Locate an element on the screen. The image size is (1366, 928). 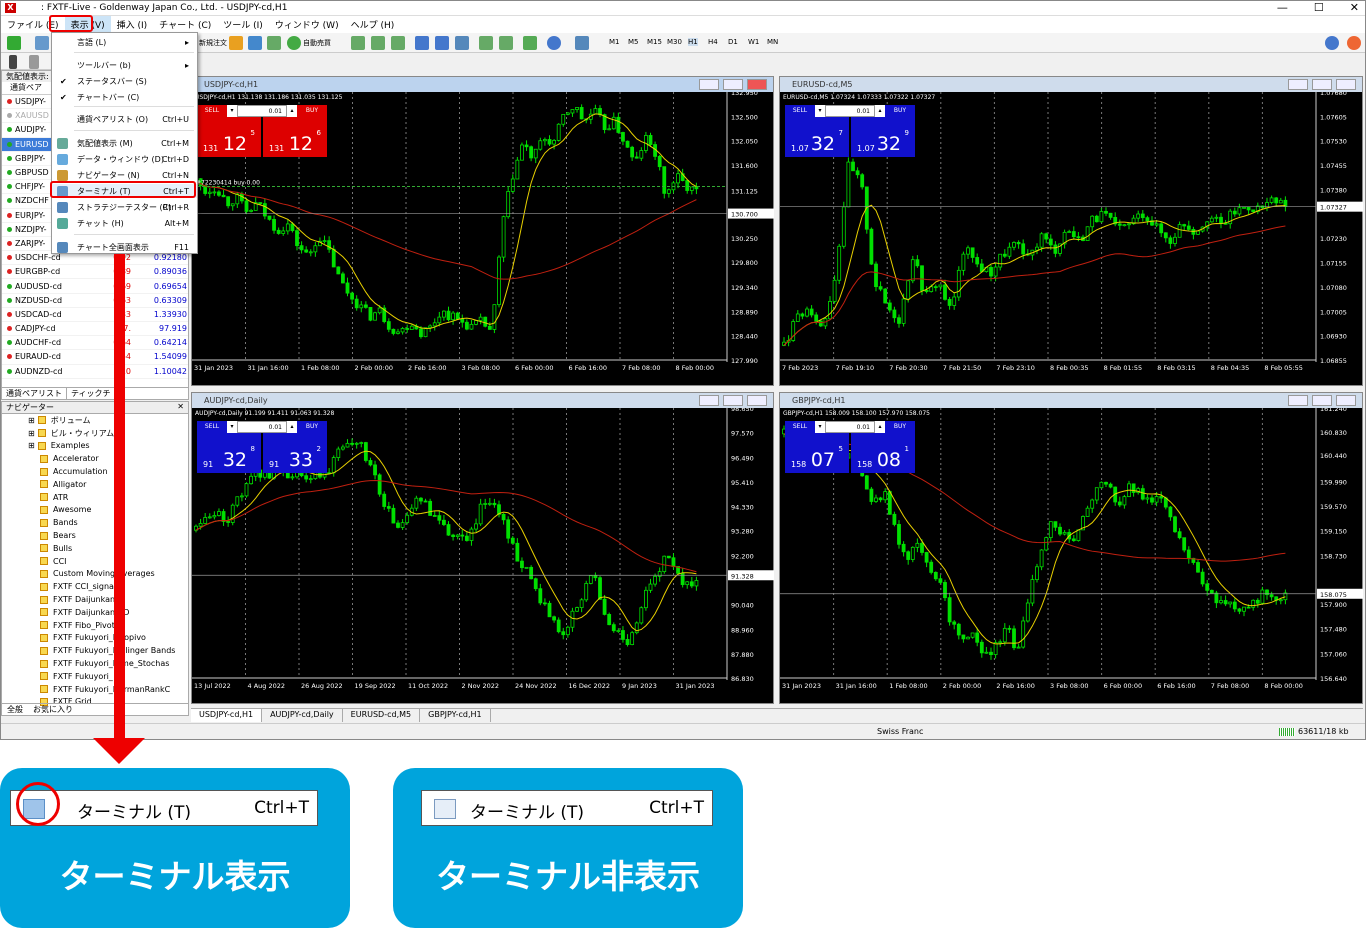
list-item: AUDCHF-cd0.640.64214 is located at coordinates (95, 343).